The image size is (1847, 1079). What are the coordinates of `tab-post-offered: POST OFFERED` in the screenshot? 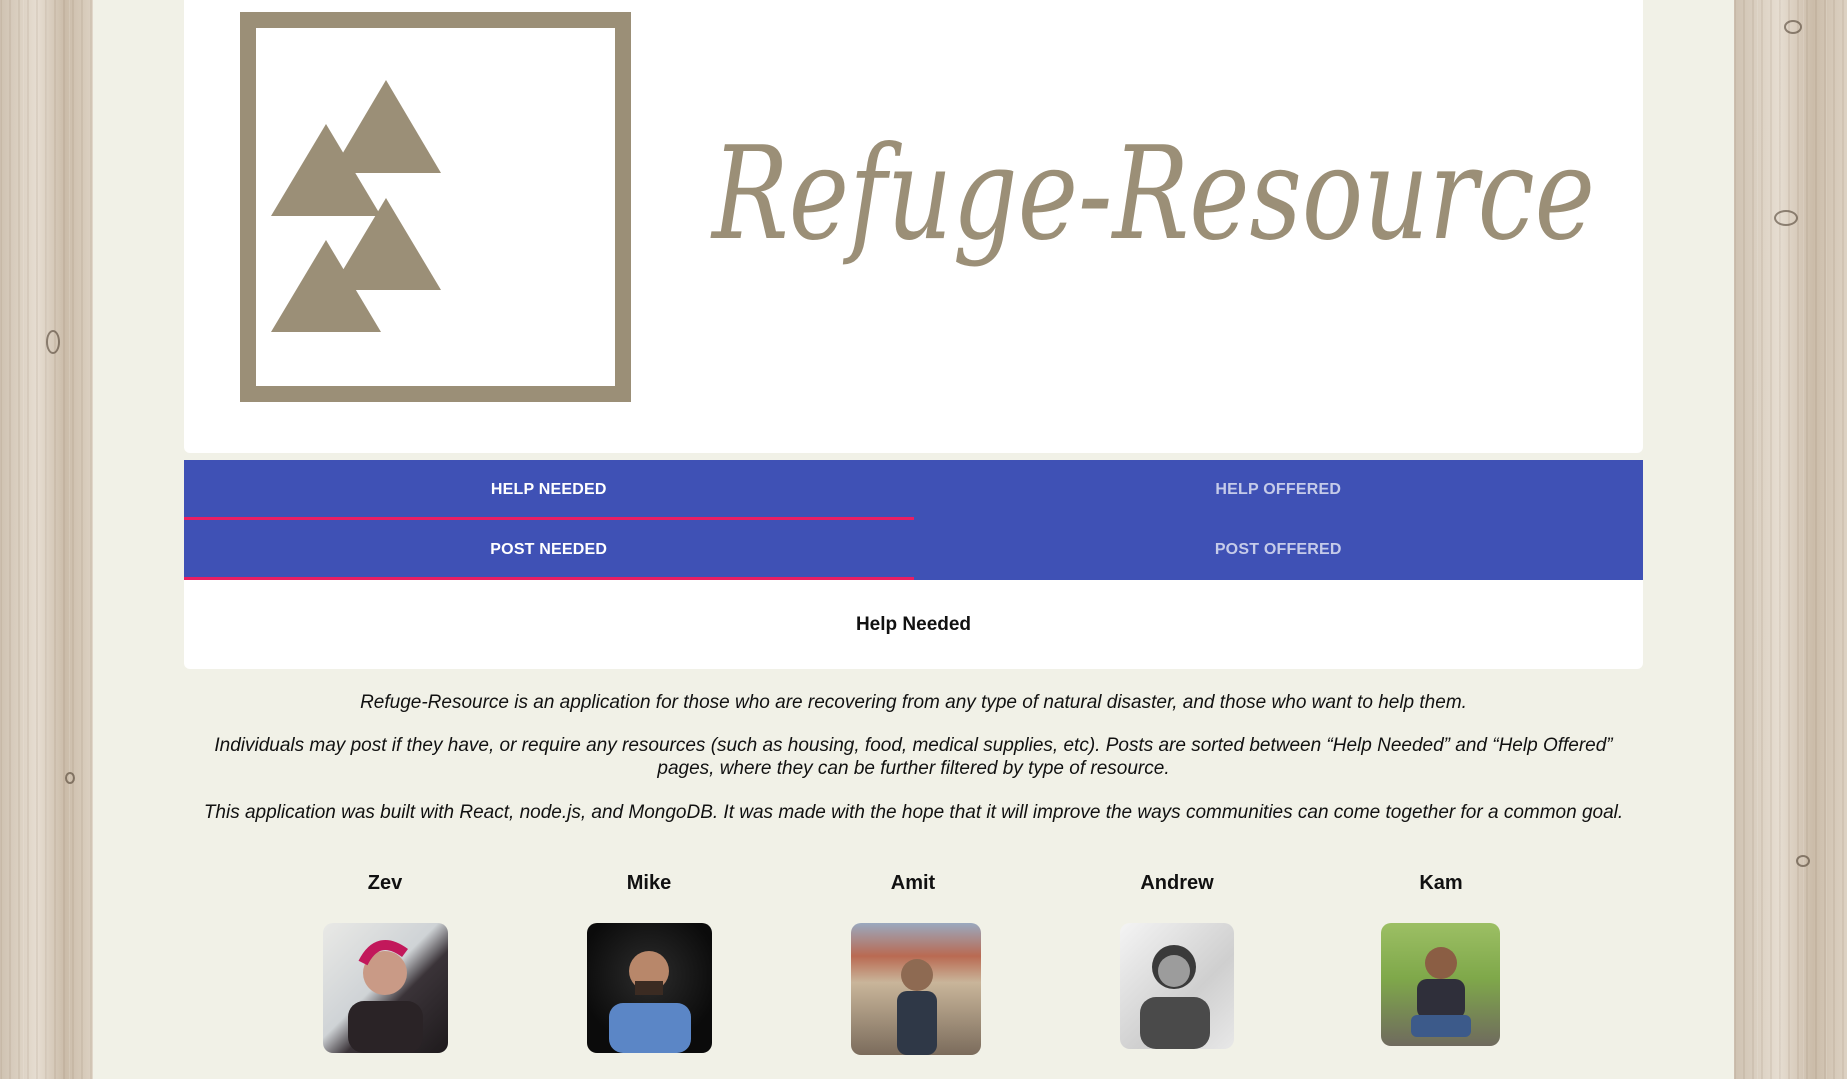 It's located at (1279, 550).